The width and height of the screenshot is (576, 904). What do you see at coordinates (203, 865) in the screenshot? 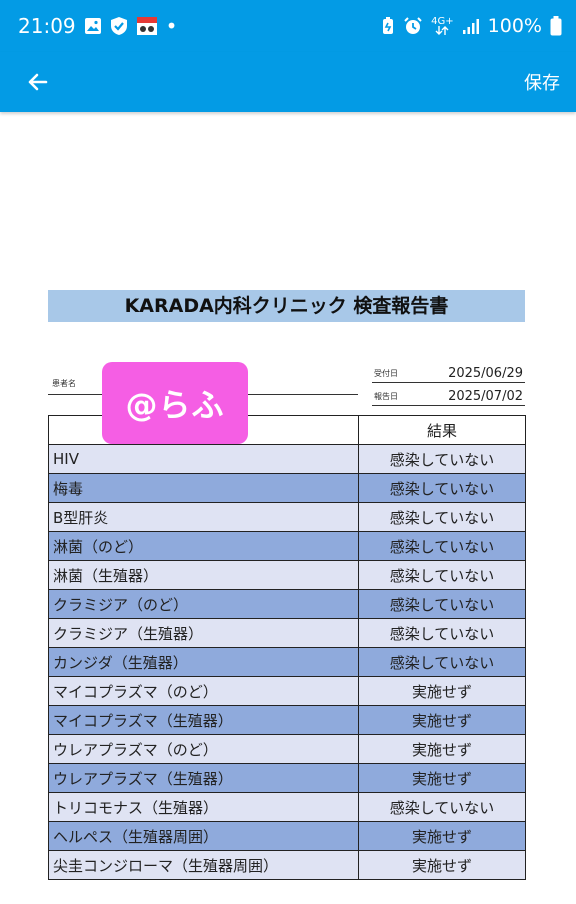
I see `test-item: 尖圭コンジローマ（生殖器周囲）` at bounding box center [203, 865].